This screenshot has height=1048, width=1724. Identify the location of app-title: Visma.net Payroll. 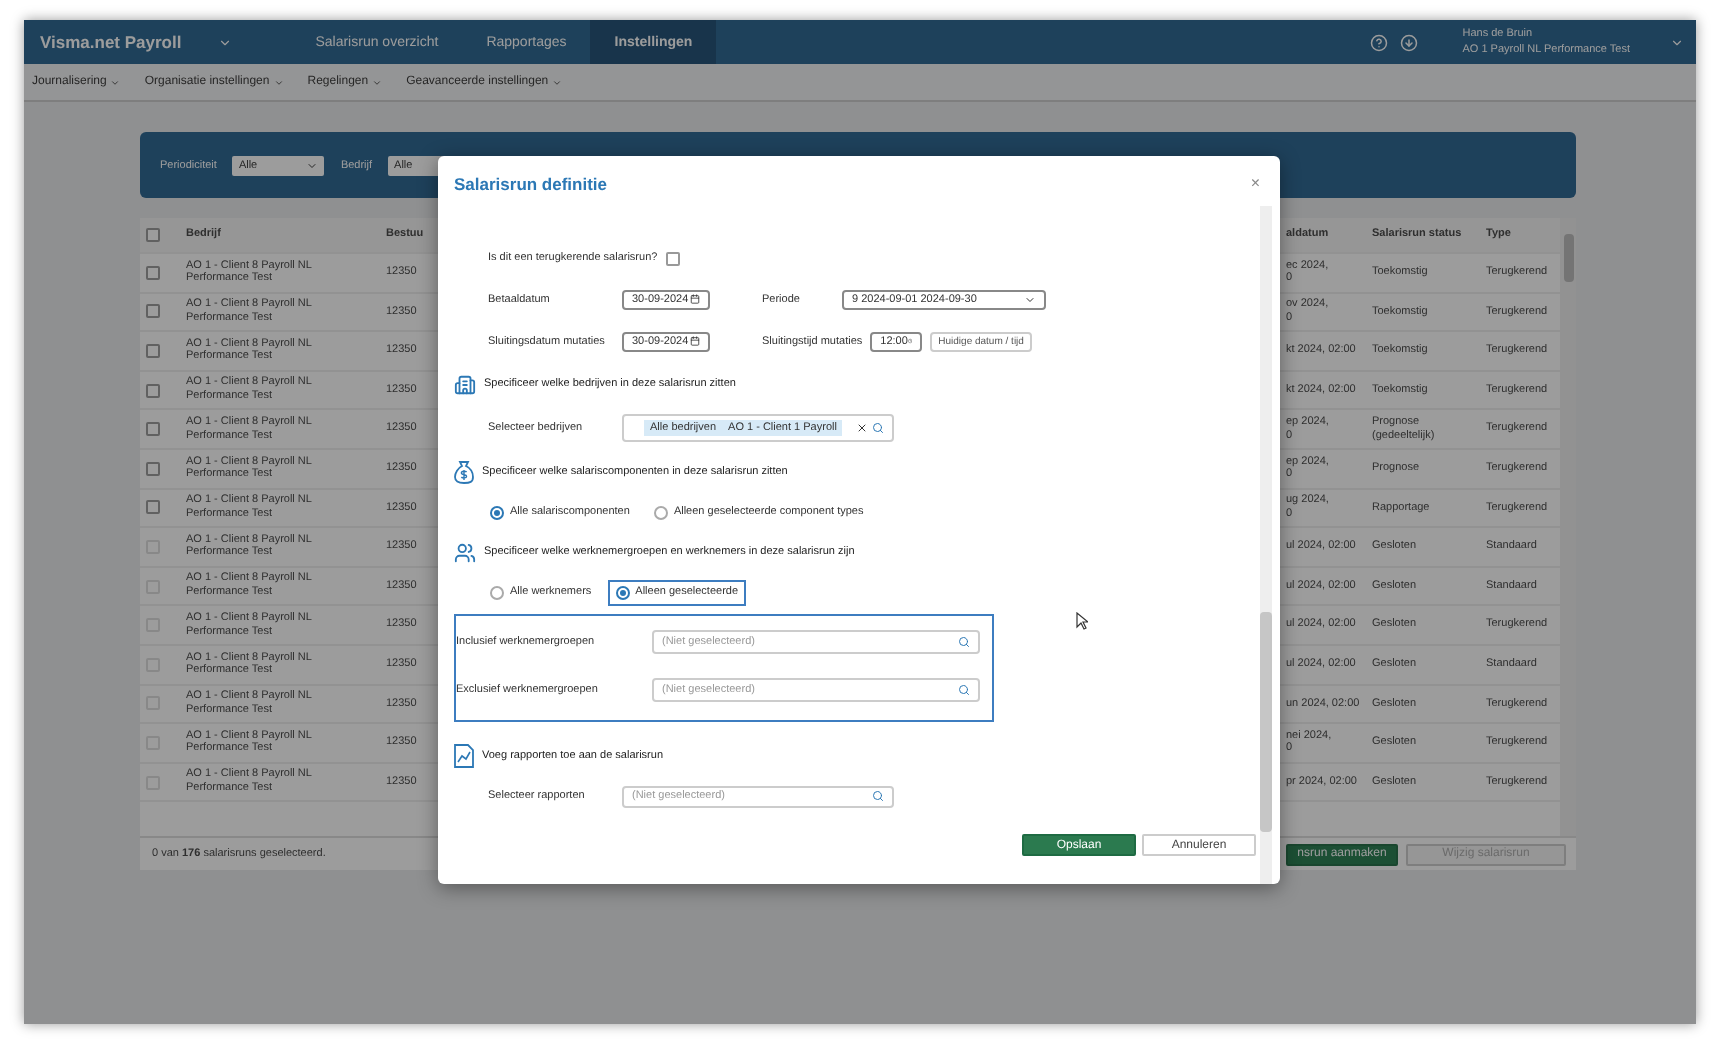
(111, 42).